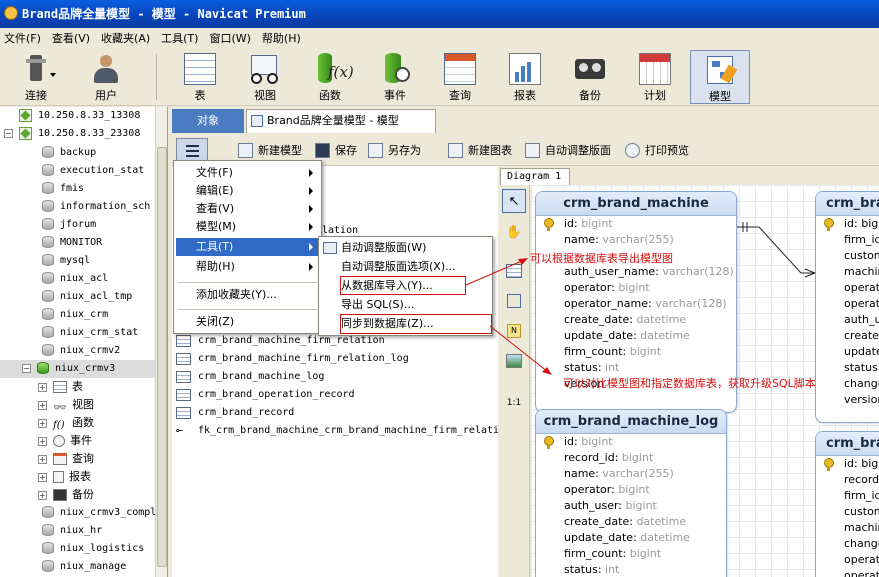 The height and width of the screenshot is (577, 879). I want to click on tab-model: Brand品牌全量模型 - 模型, so click(341, 121).